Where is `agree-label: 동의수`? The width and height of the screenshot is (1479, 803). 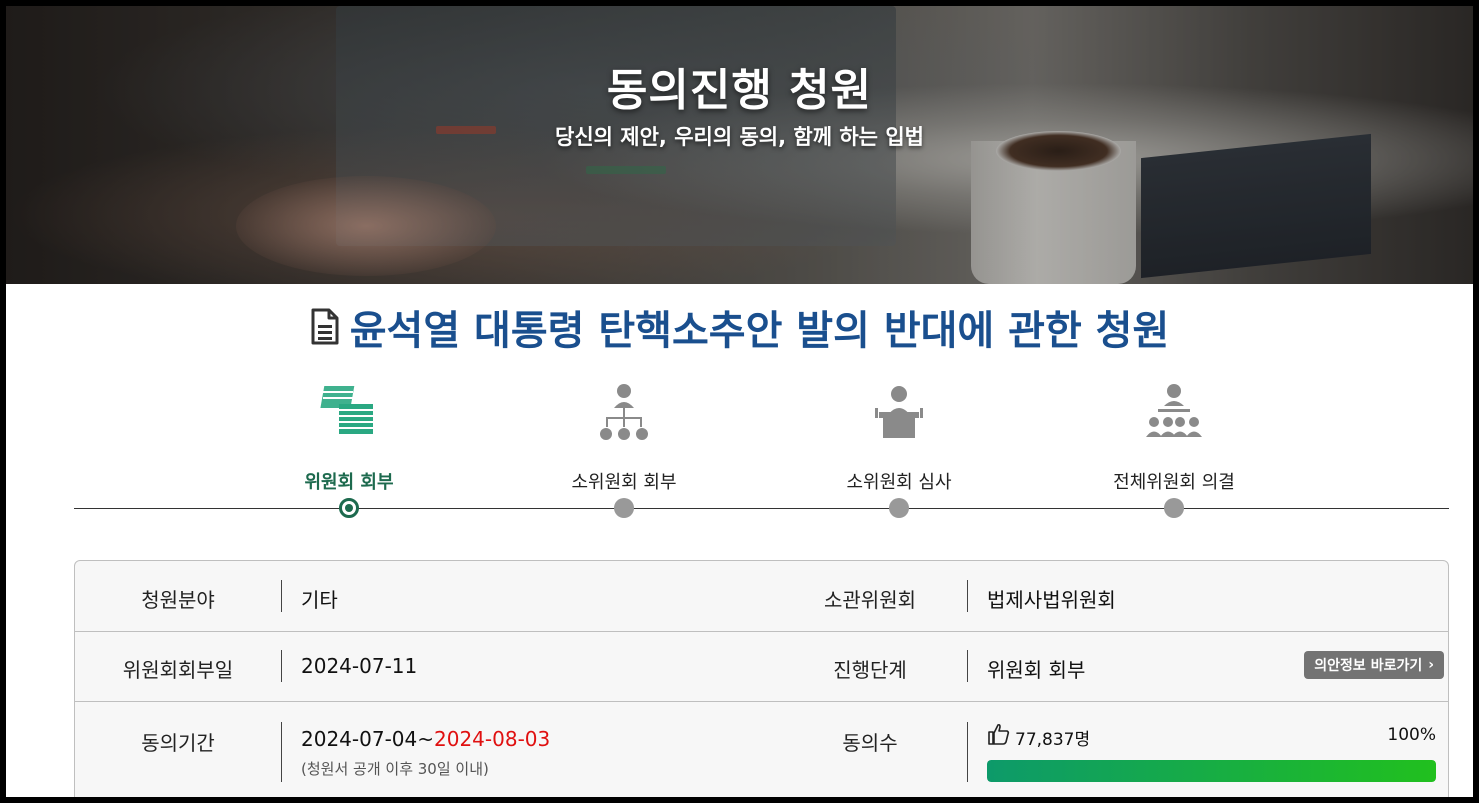 agree-label: 동의수 is located at coordinates (870, 743).